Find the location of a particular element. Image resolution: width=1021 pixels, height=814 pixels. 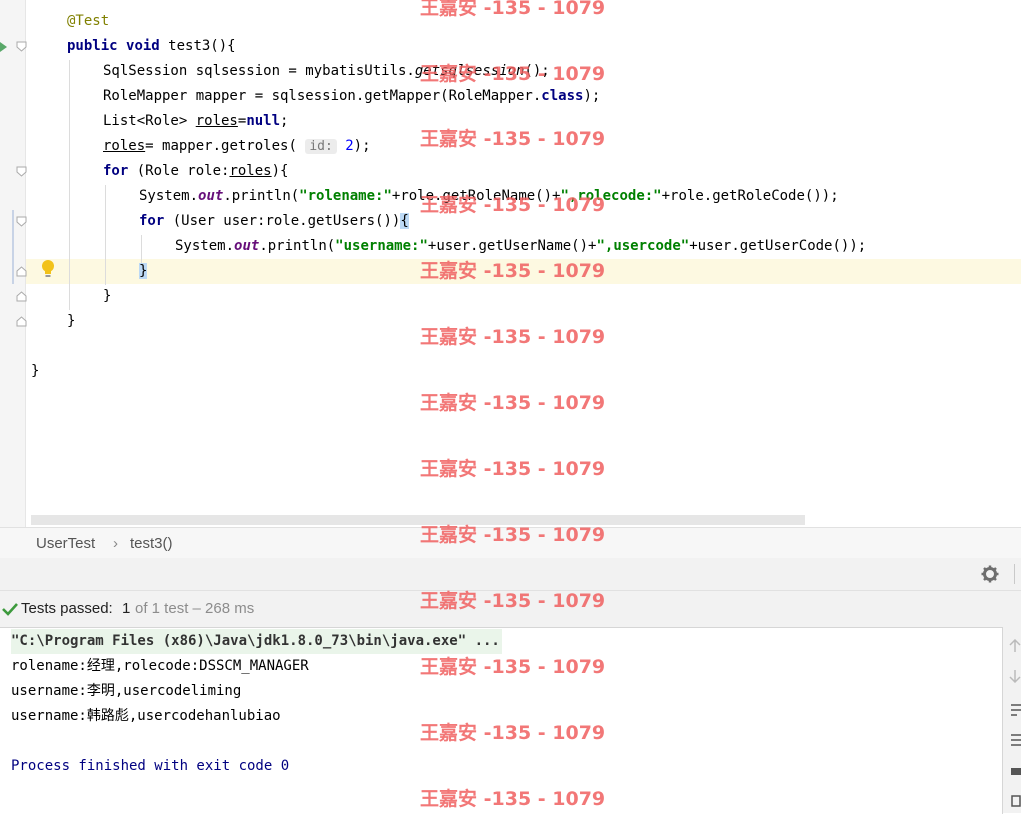

code-line: roles= mapper.getroles( id: 2); is located at coordinates (237, 146).